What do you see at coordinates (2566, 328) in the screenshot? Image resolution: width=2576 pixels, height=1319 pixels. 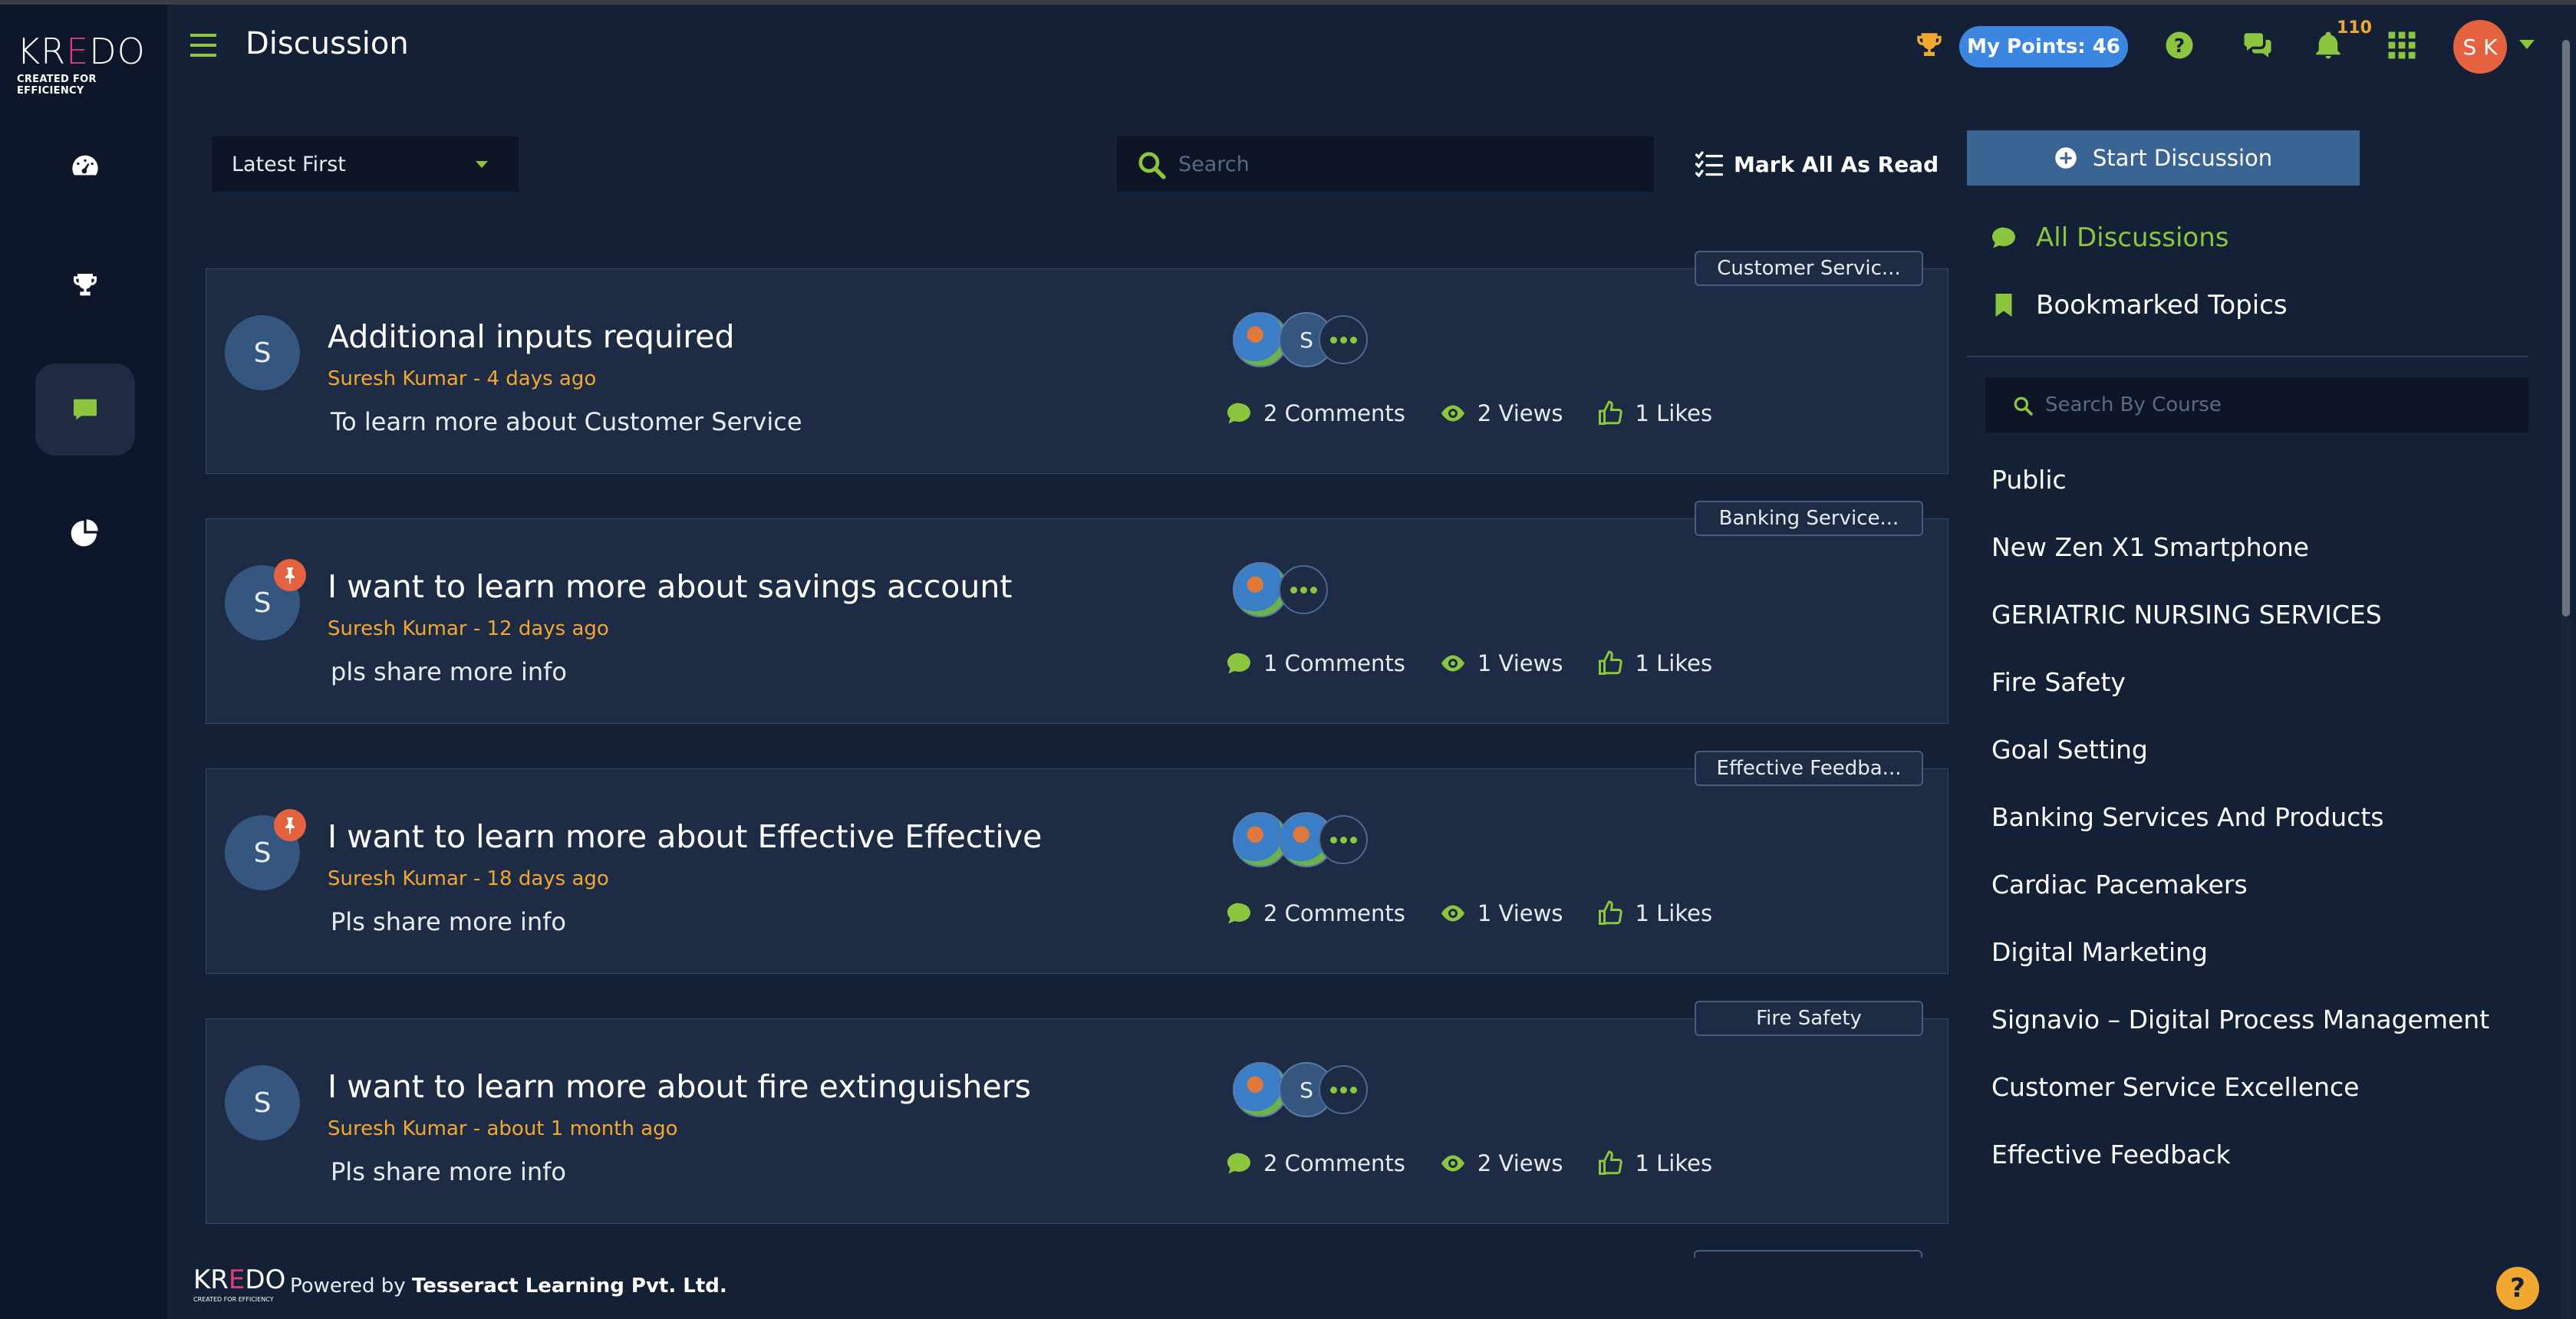 I see `scrollbar-thumb` at bounding box center [2566, 328].